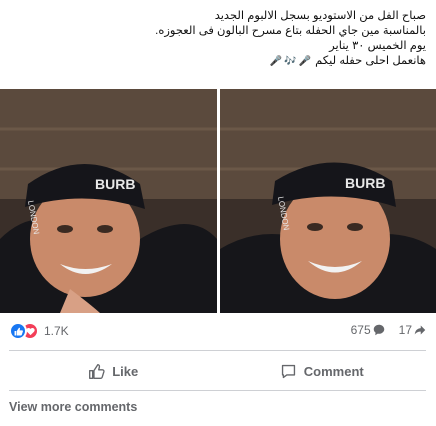 The height and width of the screenshot is (426, 436). Describe the element at coordinates (405, 330) in the screenshot. I see `shares-count: 17` at that location.